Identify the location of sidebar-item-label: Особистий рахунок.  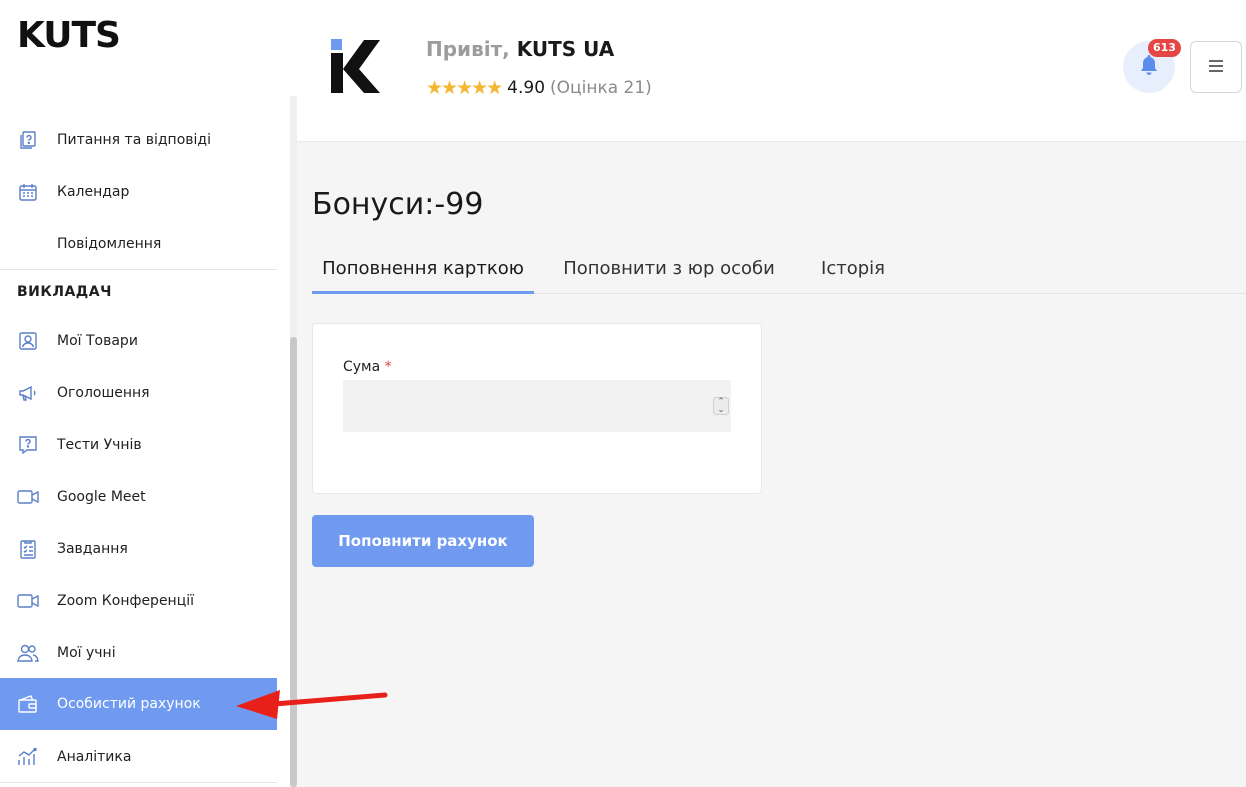
(129, 704).